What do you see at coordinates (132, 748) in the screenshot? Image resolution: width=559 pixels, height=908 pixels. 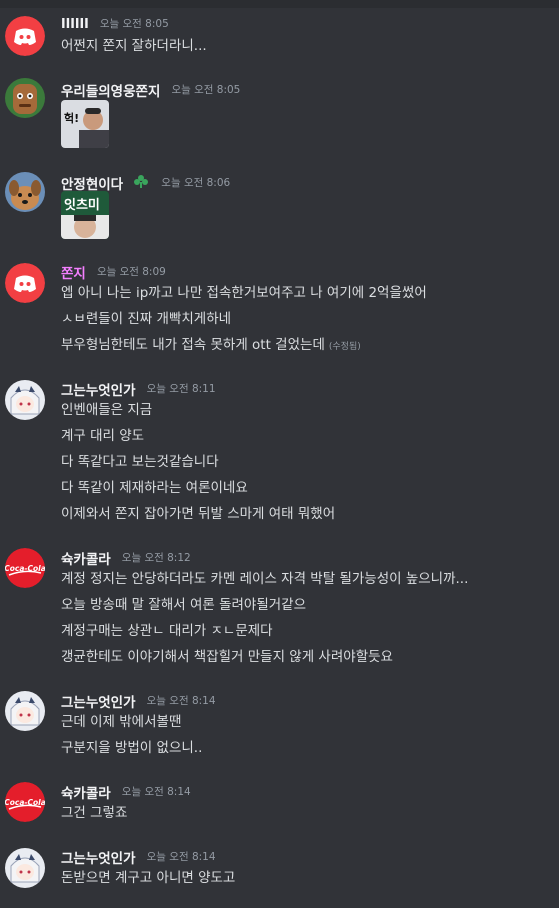 I see `message-text: 구분지을 방법이 없으니..` at bounding box center [132, 748].